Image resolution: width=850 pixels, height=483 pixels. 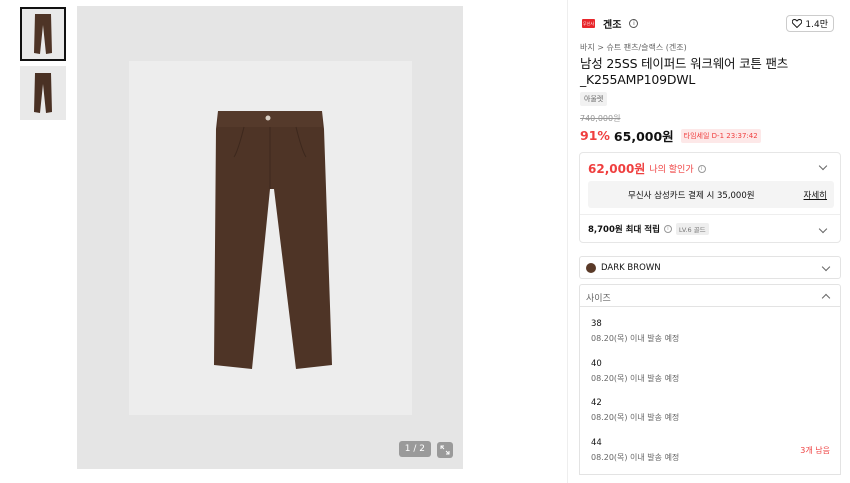 I want to click on brand-name: 겐조, so click(x=612, y=23).